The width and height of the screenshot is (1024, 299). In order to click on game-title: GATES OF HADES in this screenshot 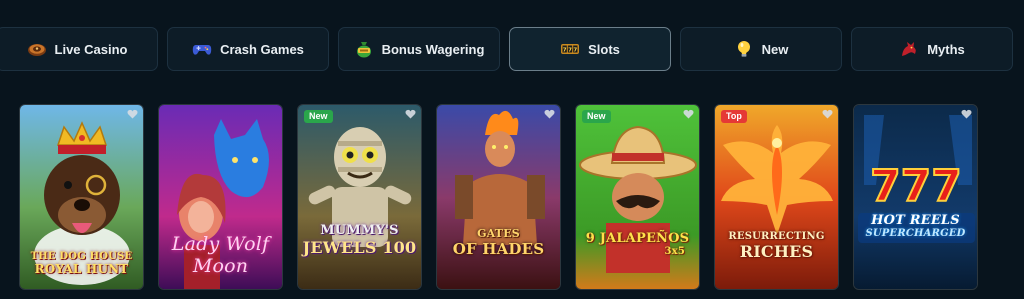, I will do `click(498, 242)`.